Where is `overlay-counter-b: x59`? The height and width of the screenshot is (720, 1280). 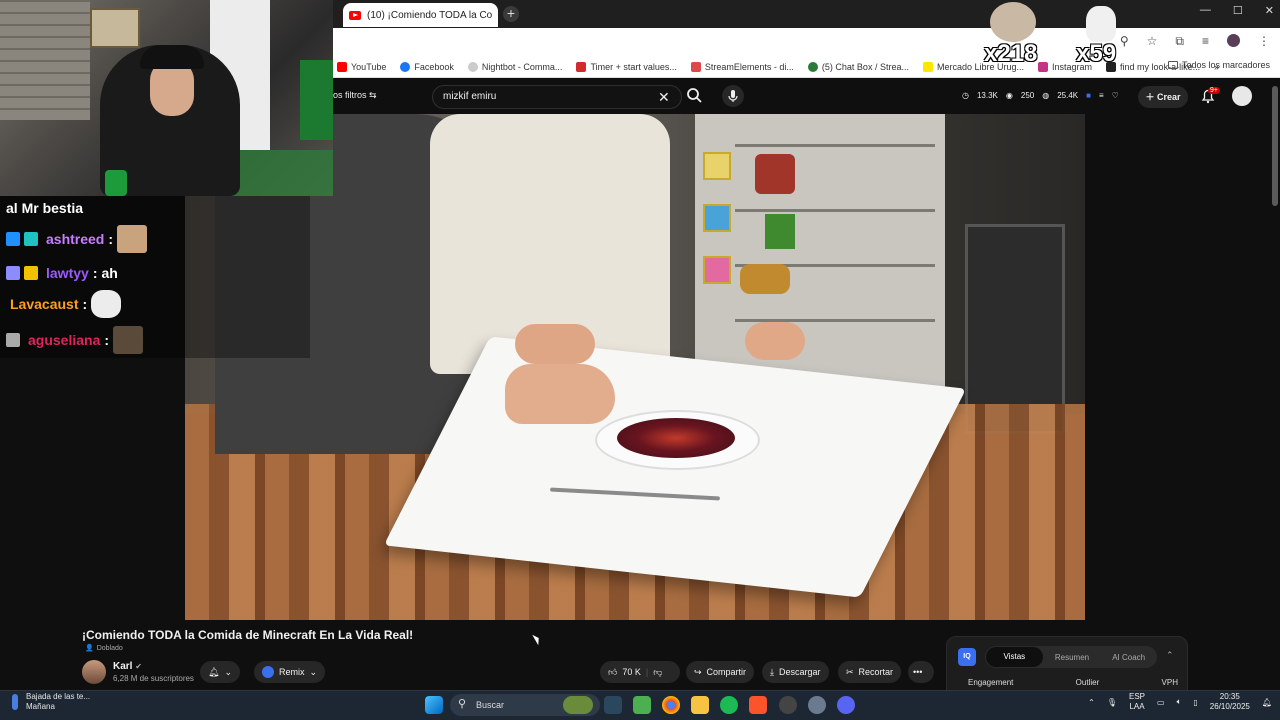 overlay-counter-b: x59 is located at coordinates (1096, 53).